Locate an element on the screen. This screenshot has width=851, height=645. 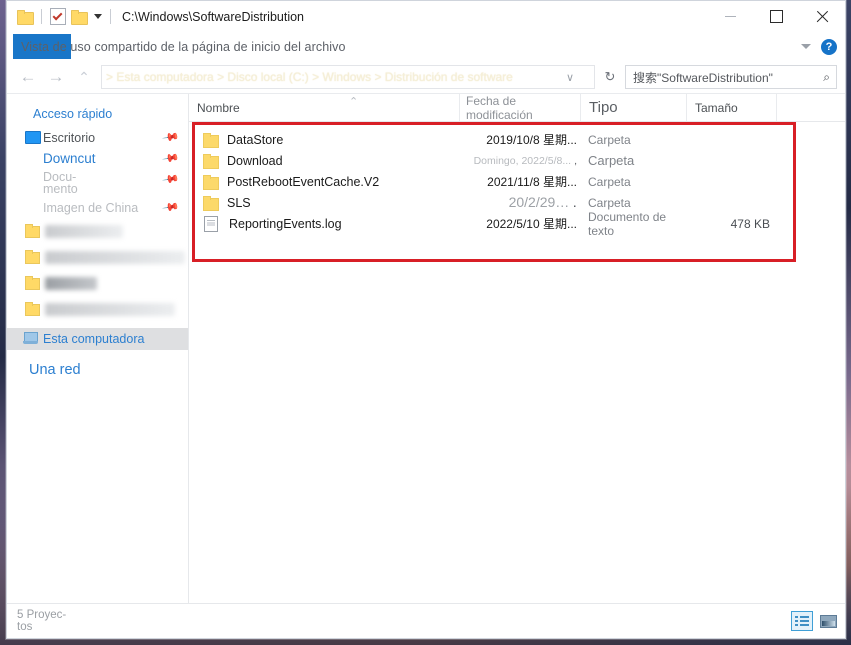
column-header-date-modified: Fecha de modificación is located at coordinates (519, 107).